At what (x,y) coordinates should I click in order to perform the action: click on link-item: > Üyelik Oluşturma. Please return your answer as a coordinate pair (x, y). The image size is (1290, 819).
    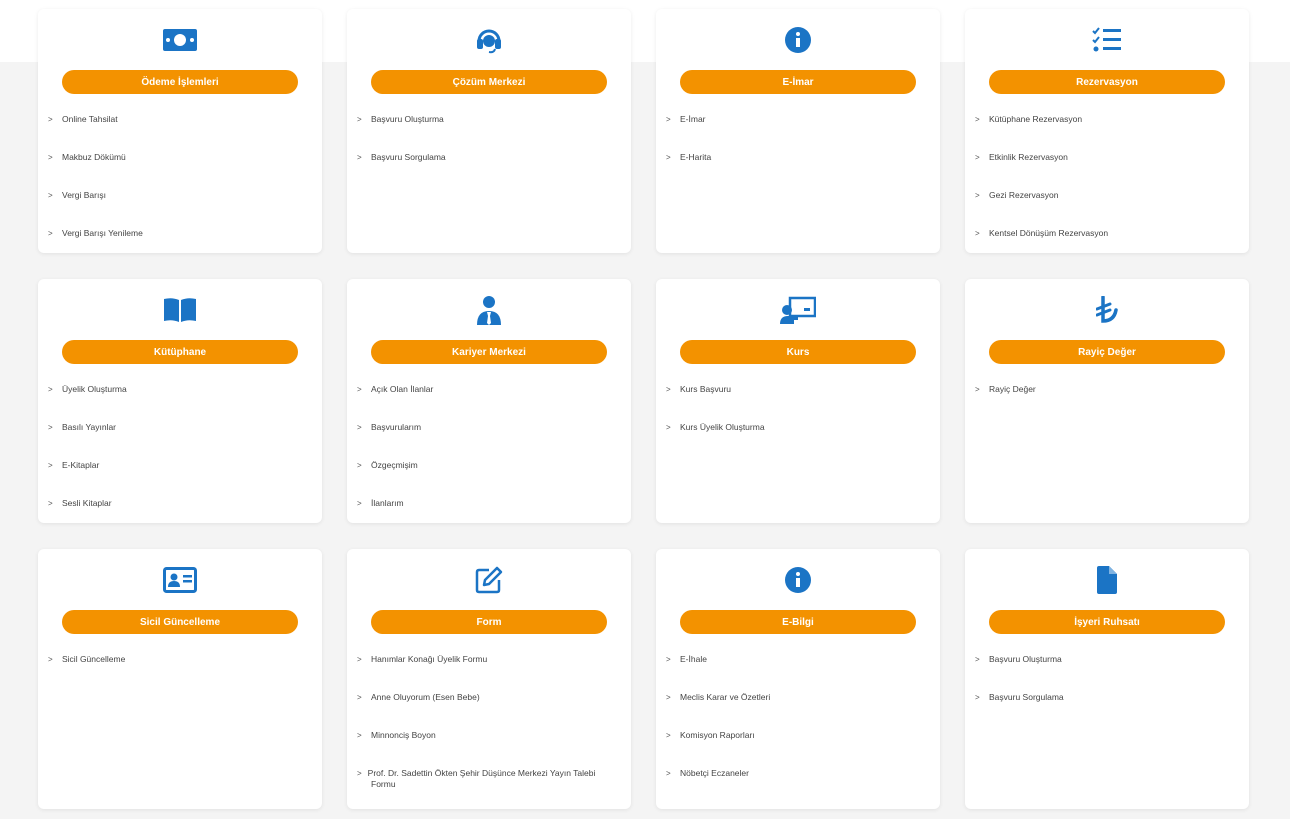
    Looking at the image, I should click on (178, 397).